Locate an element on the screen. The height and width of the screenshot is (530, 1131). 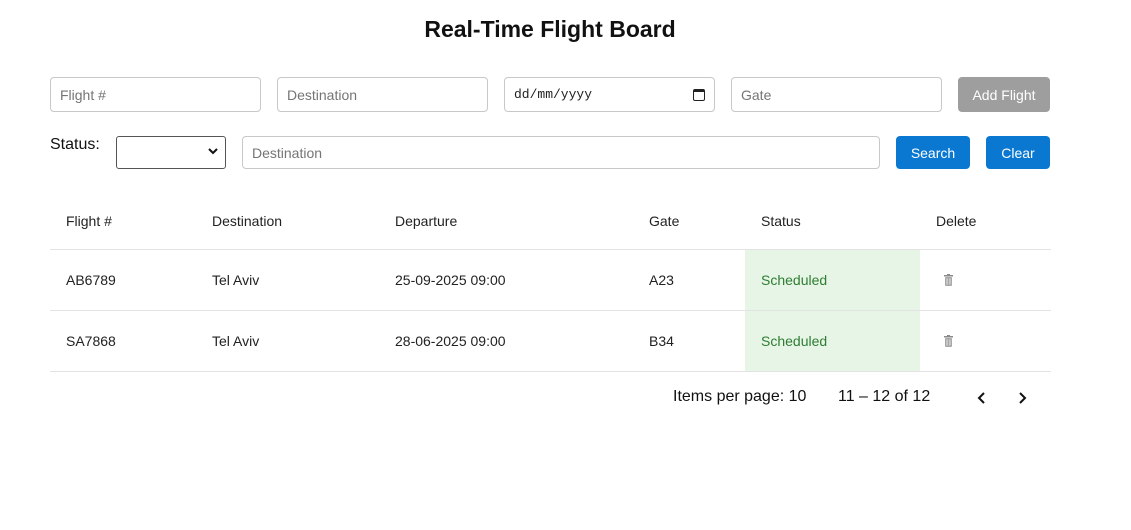
gate-input: Gate is located at coordinates (836, 94).